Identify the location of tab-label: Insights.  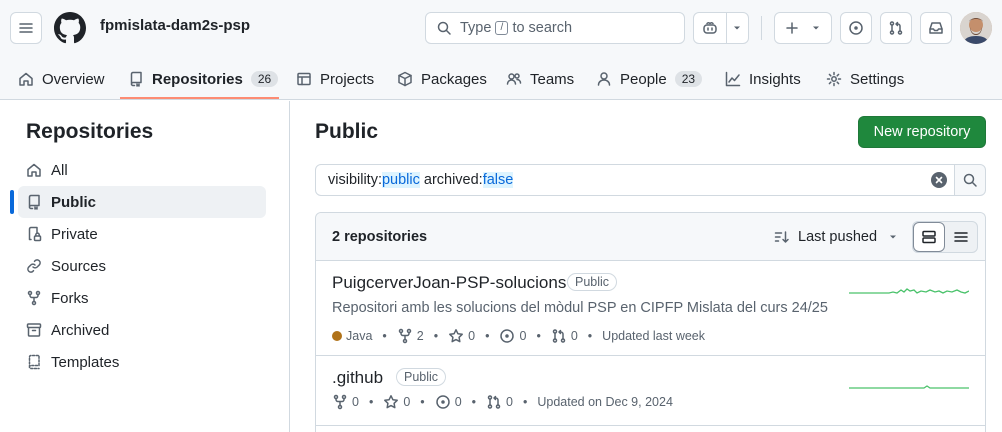
(775, 79).